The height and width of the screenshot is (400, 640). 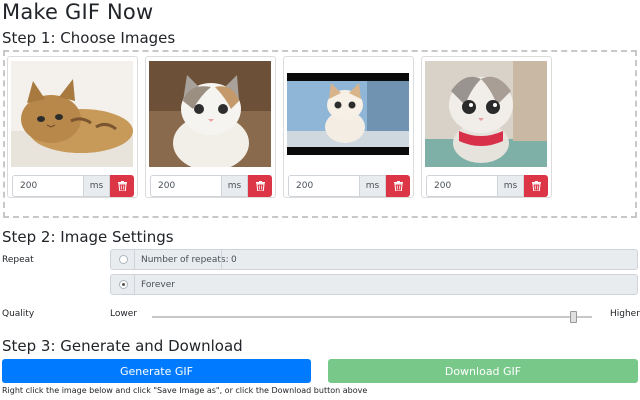 What do you see at coordinates (89, 38) in the screenshot?
I see `step1-heading: Step 1: Choose Images` at bounding box center [89, 38].